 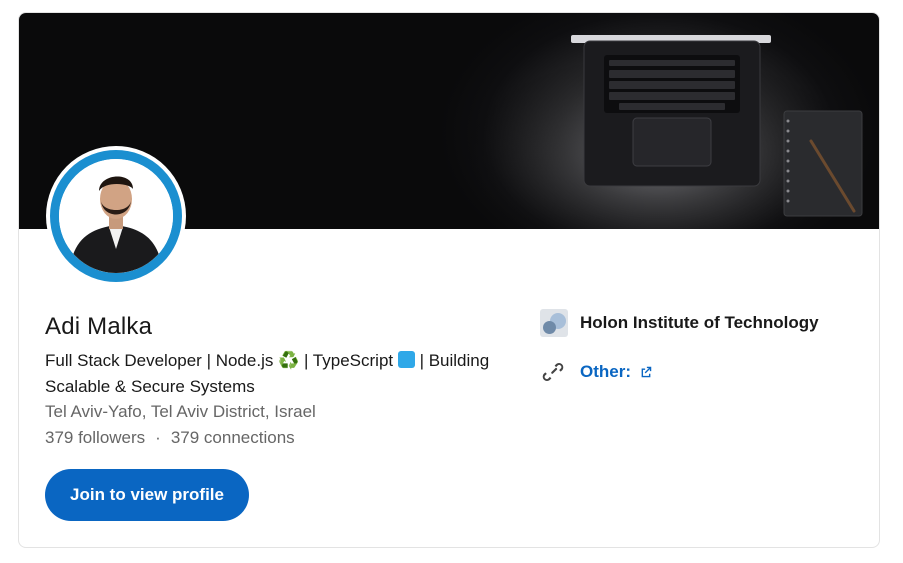 I want to click on join-to-view-profile-button: Join to view profile, so click(x=147, y=495).